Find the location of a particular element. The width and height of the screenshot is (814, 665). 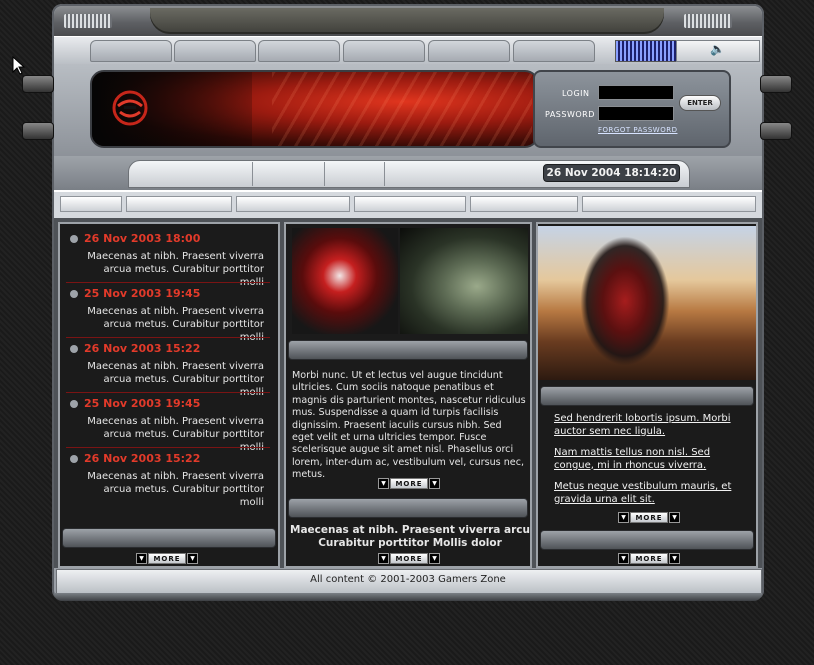

links-more-button: ▼ MORE ▼ is located at coordinates (649, 517).